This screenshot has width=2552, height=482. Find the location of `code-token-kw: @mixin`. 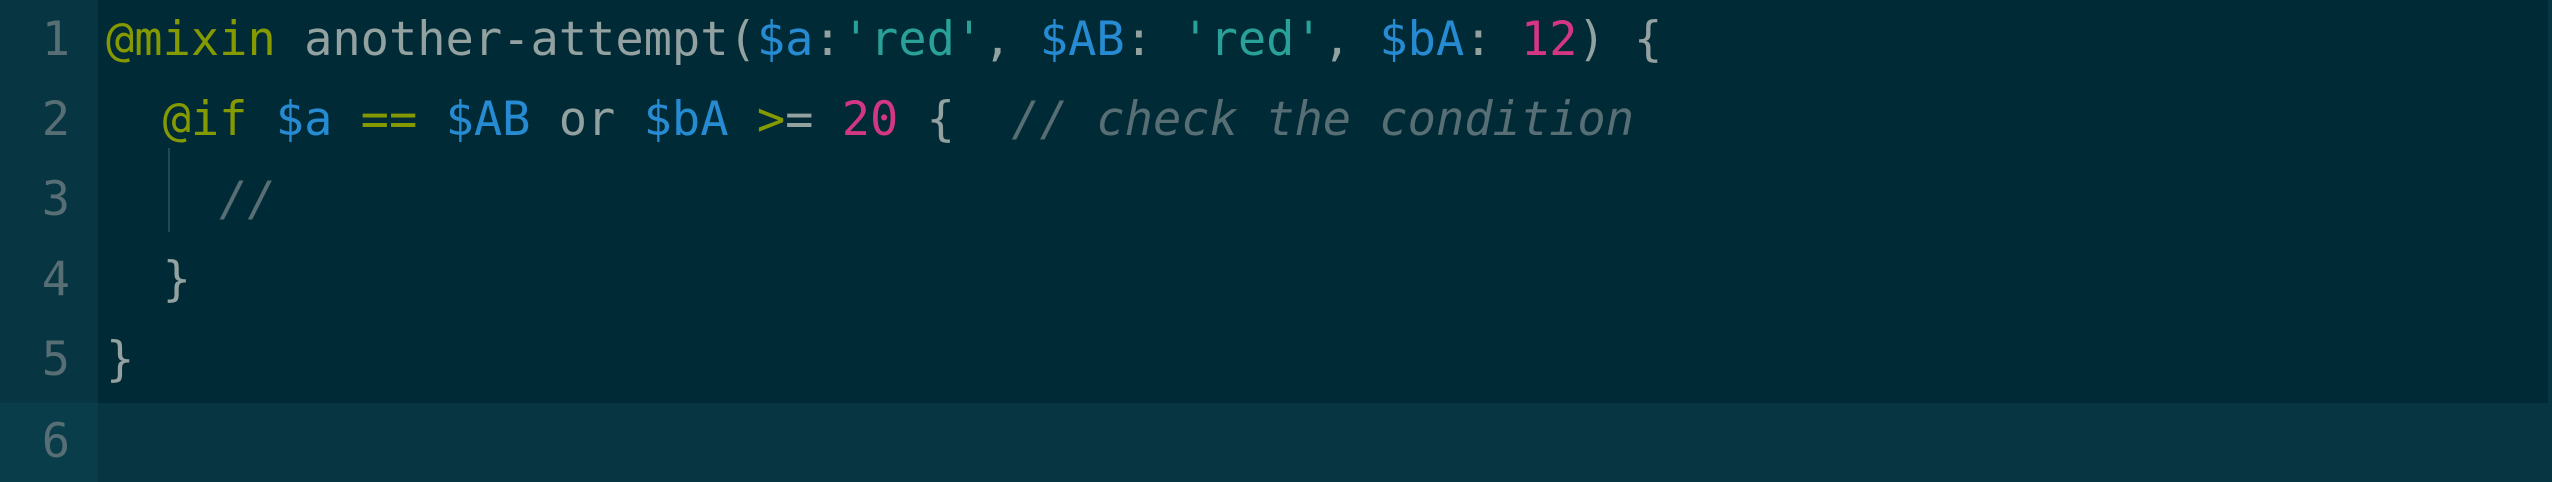

code-token-kw: @mixin is located at coordinates (191, 39).